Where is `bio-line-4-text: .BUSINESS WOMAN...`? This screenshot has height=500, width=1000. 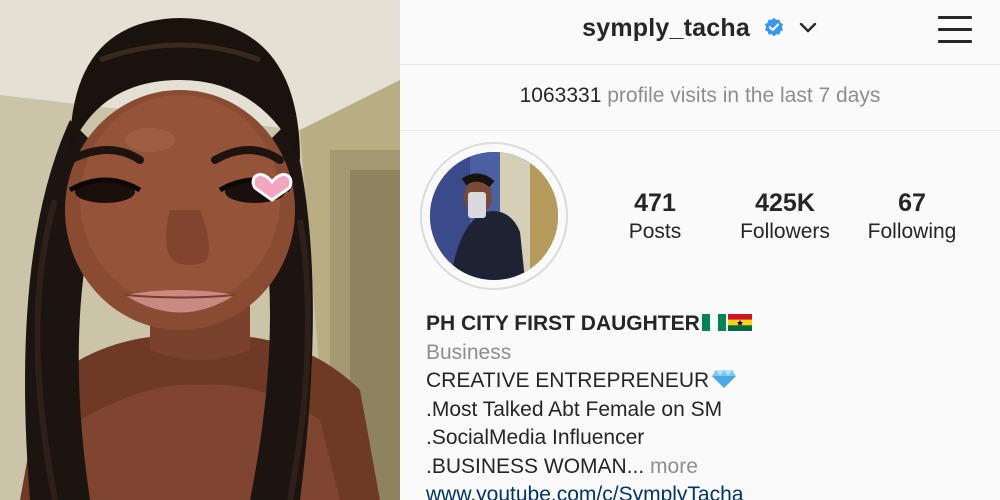 bio-line-4-text: .BUSINESS WOMAN... is located at coordinates (535, 466).